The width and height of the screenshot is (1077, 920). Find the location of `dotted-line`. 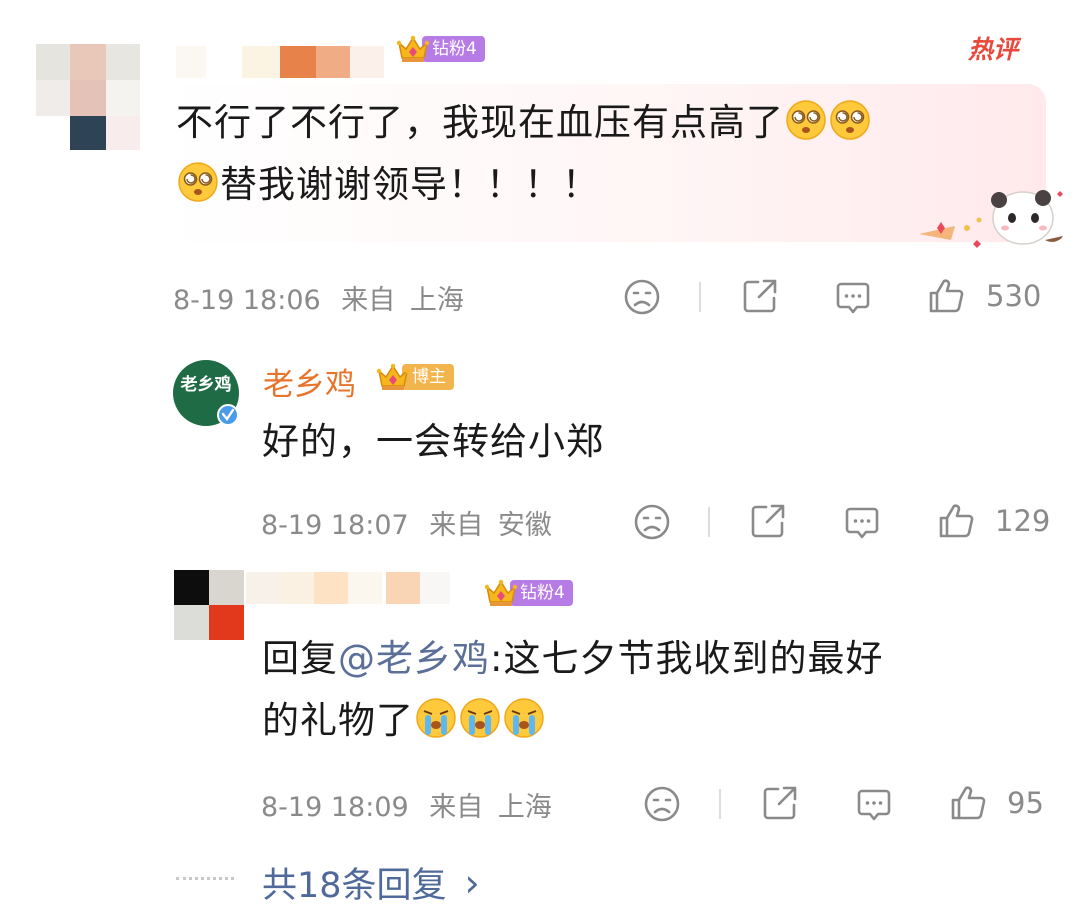

dotted-line is located at coordinates (205, 878).